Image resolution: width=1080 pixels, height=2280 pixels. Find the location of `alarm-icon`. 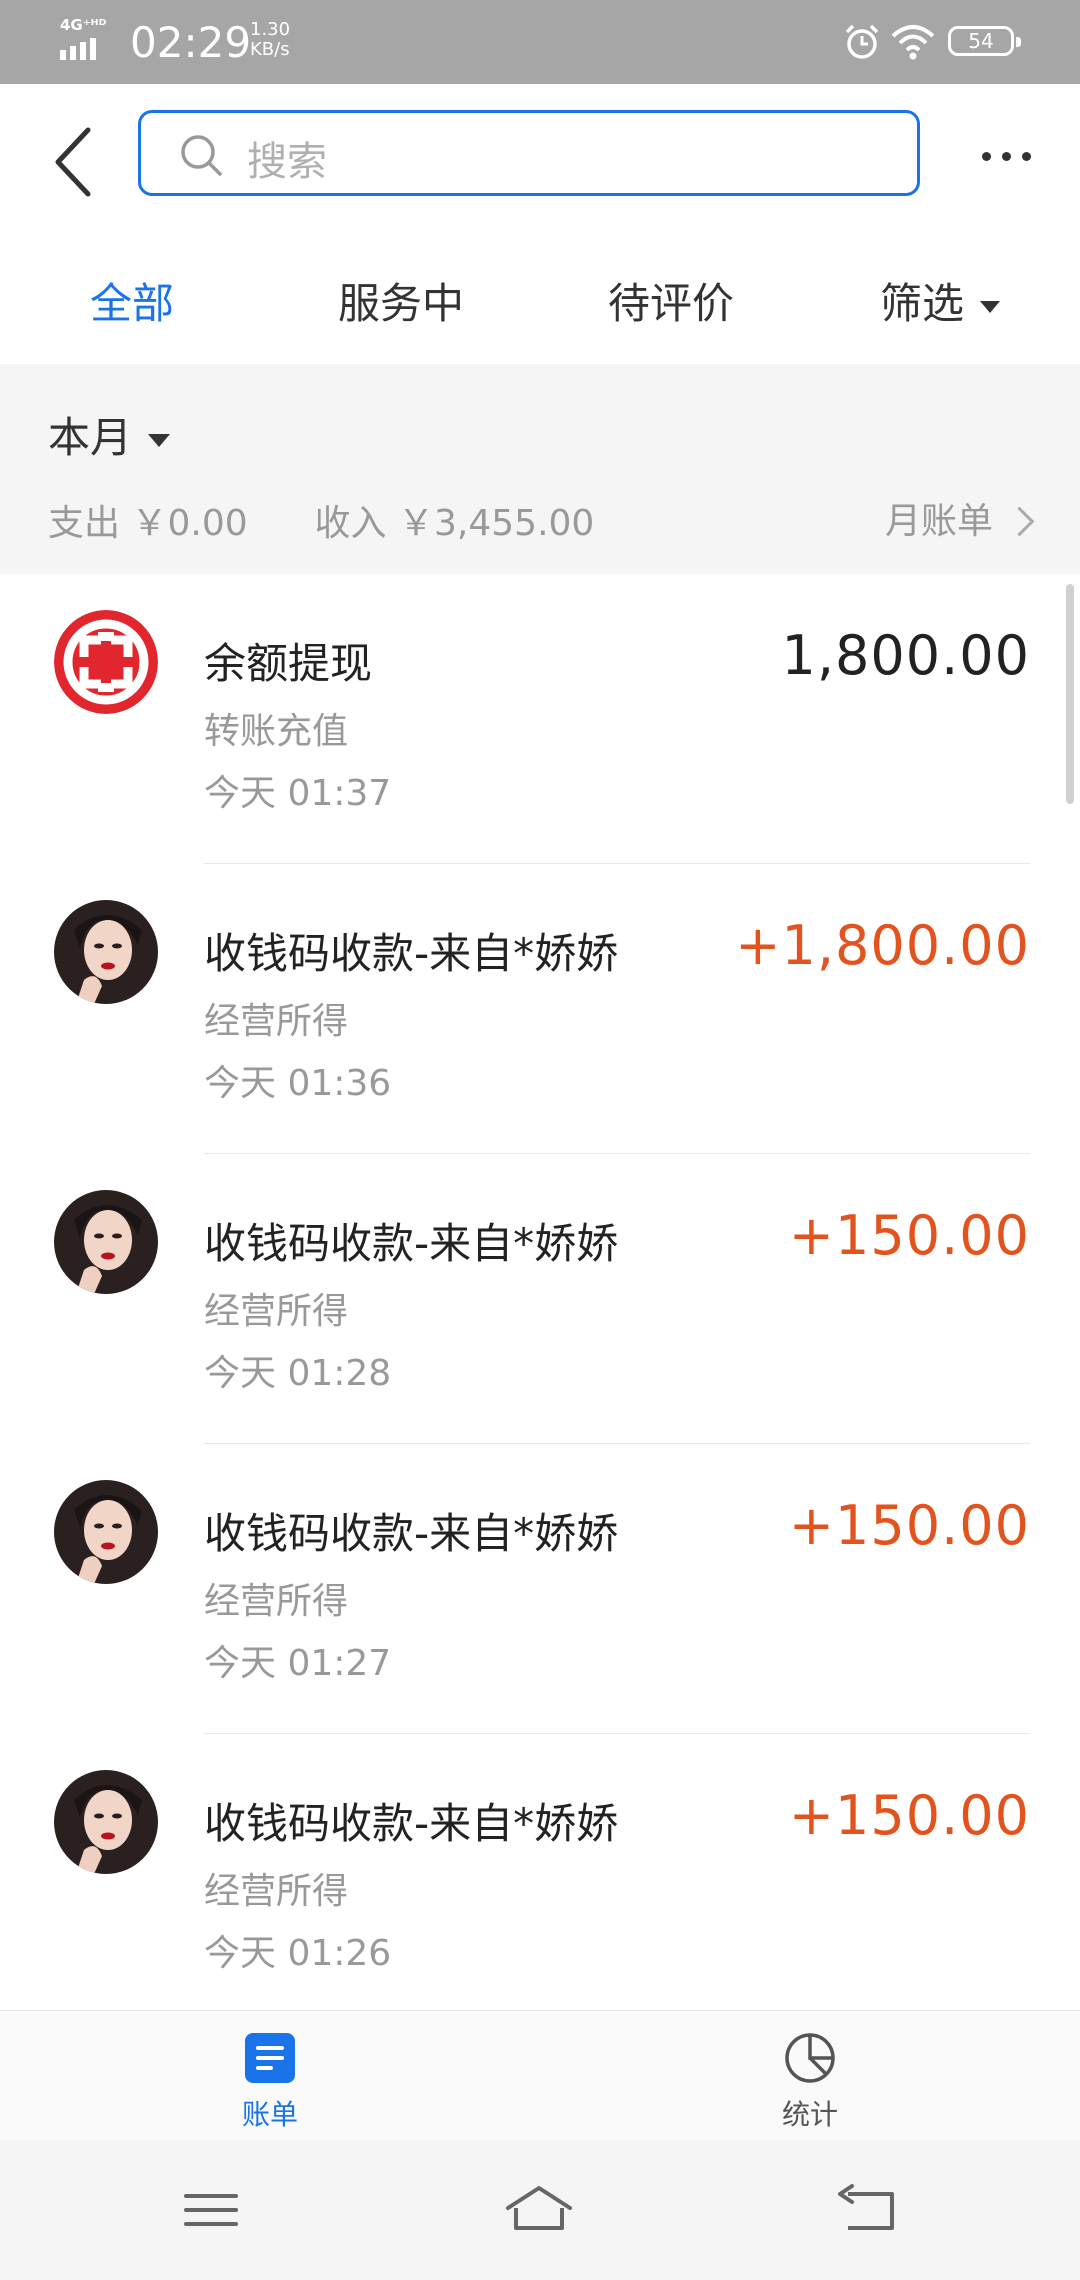

alarm-icon is located at coordinates (862, 41).